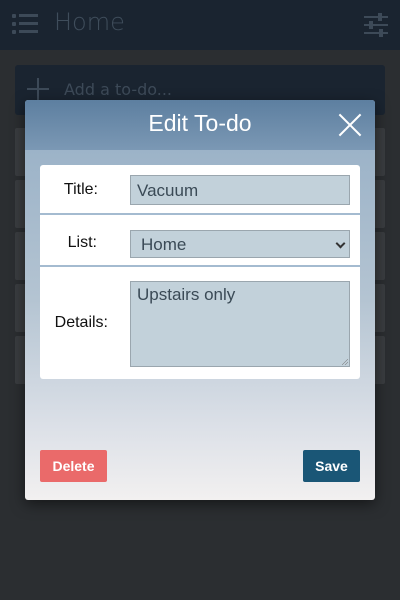 The width and height of the screenshot is (400, 600). Describe the element at coordinates (331, 466) in the screenshot. I see `save-button: Save` at that location.